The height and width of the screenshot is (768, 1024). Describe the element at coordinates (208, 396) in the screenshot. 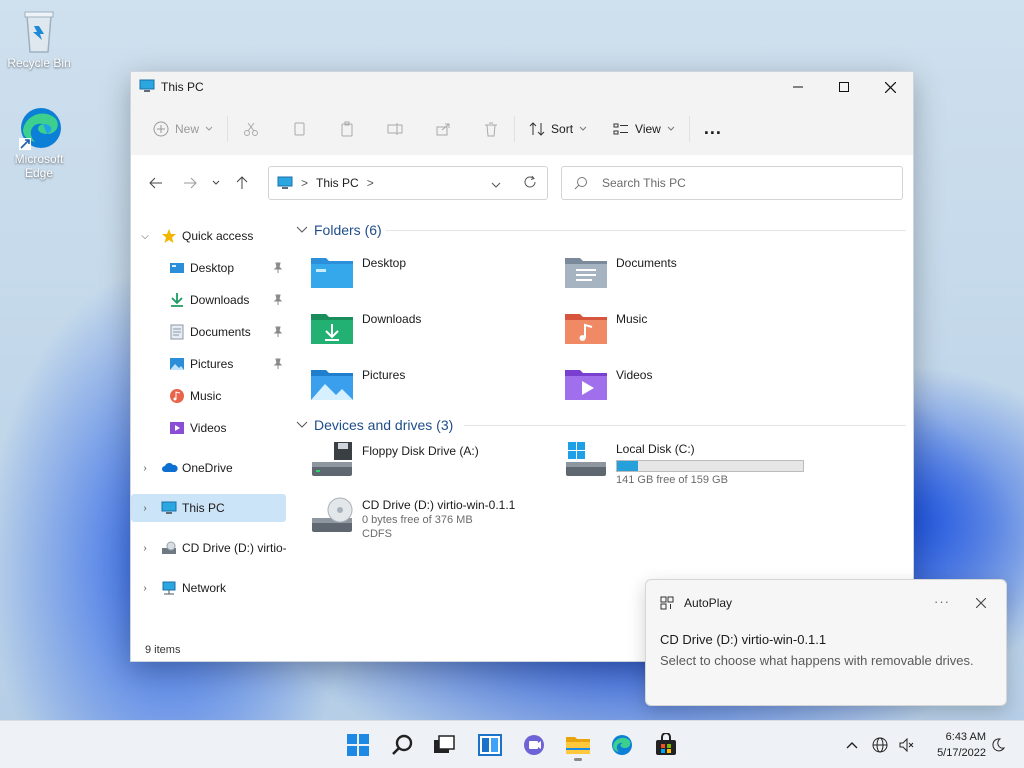

I see `sidebar-item-music: Music` at that location.